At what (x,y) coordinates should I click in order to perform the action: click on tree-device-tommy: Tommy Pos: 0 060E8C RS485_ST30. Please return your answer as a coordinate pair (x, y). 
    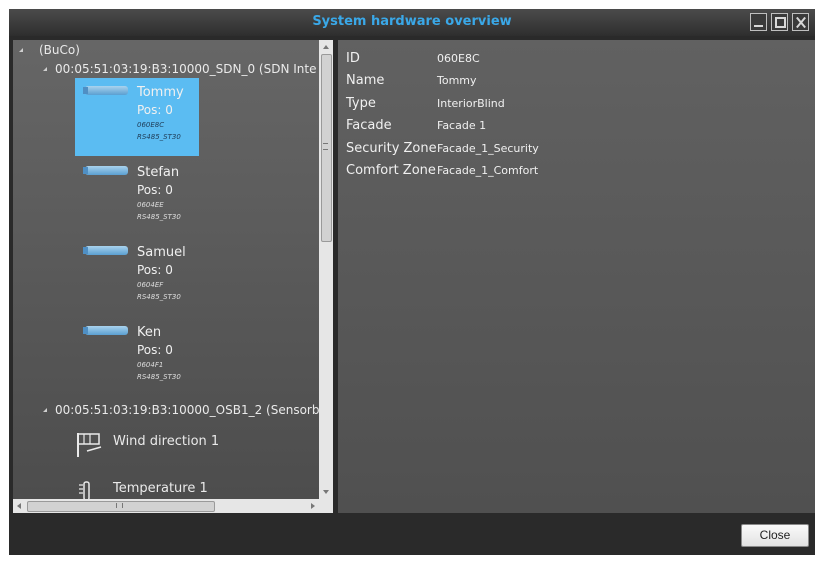
    Looking at the image, I should click on (137, 117).